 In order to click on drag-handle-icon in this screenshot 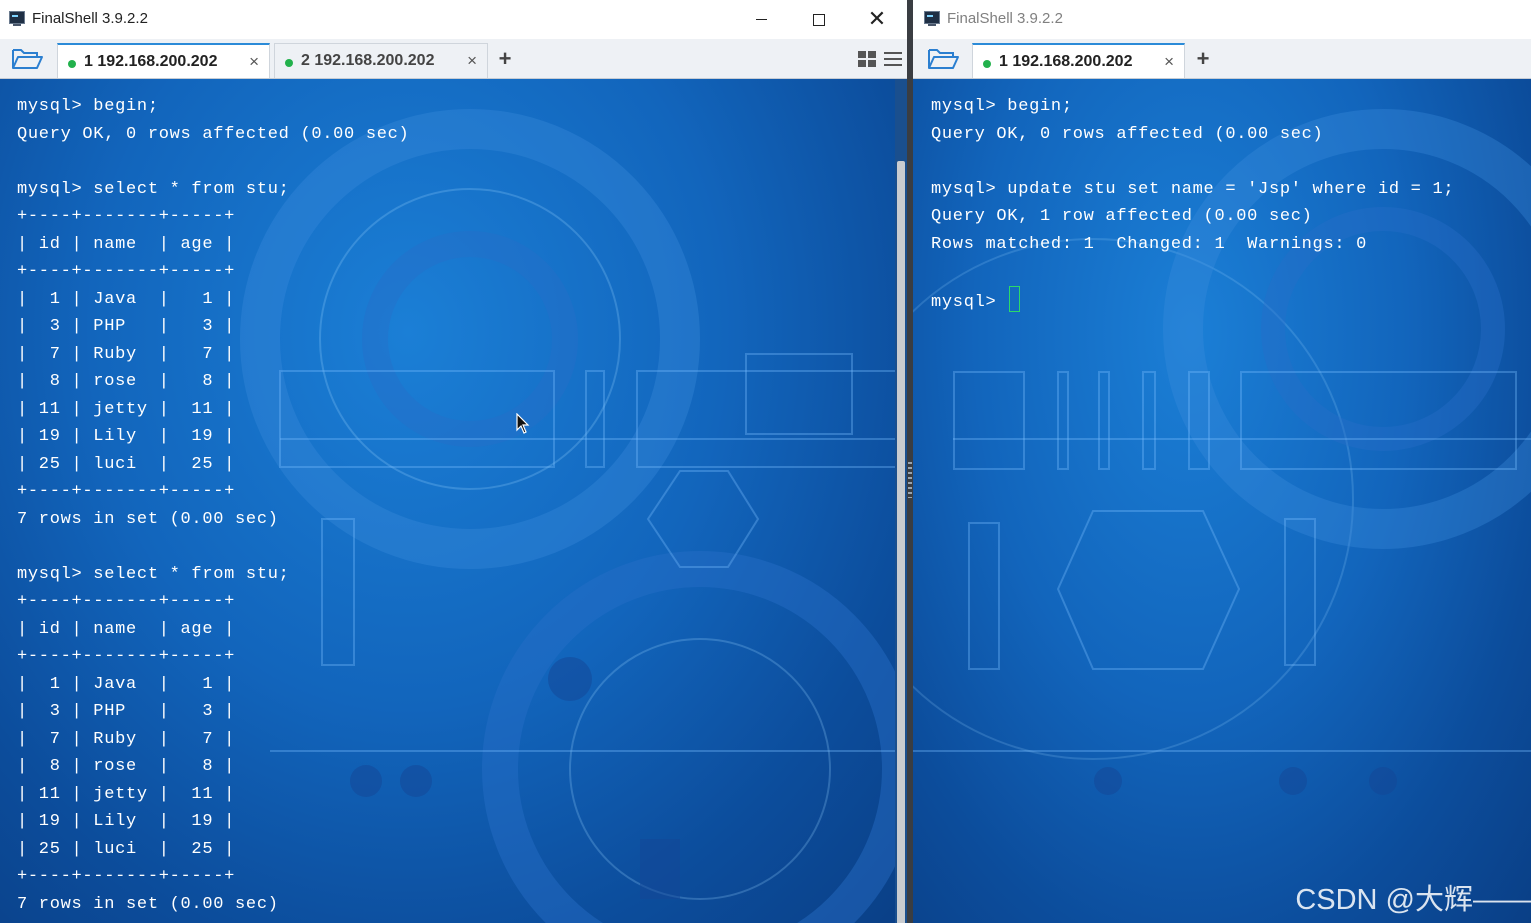, I will do `click(910, 480)`.